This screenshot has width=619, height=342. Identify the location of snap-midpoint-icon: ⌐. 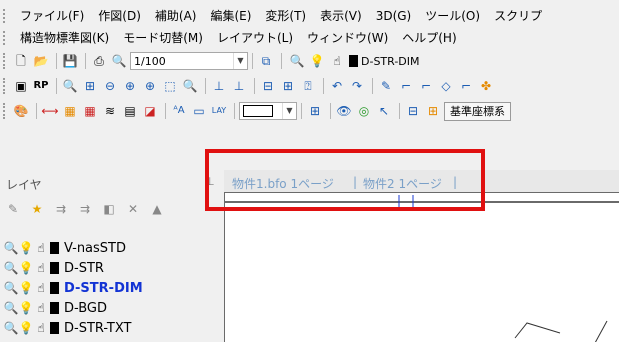
(426, 86).